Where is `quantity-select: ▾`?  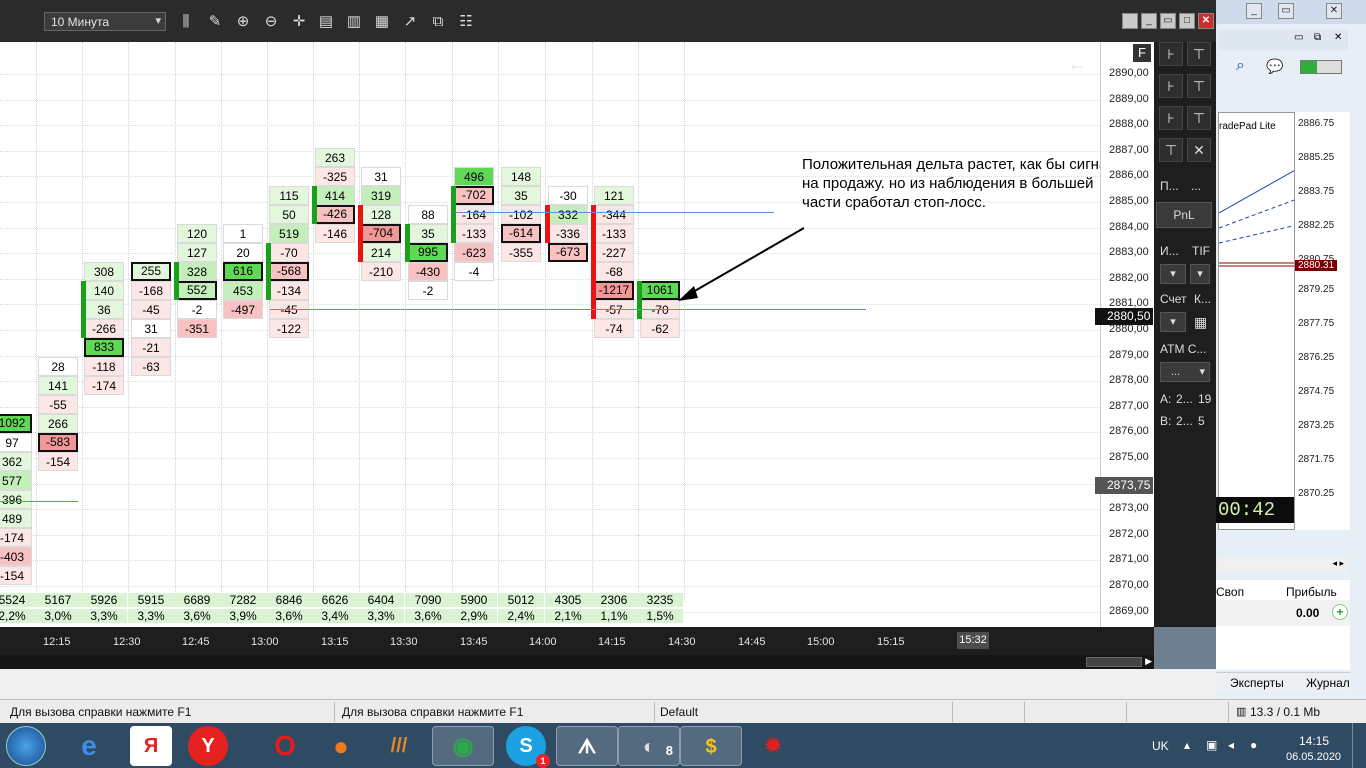 quantity-select: ▾ is located at coordinates (1173, 274).